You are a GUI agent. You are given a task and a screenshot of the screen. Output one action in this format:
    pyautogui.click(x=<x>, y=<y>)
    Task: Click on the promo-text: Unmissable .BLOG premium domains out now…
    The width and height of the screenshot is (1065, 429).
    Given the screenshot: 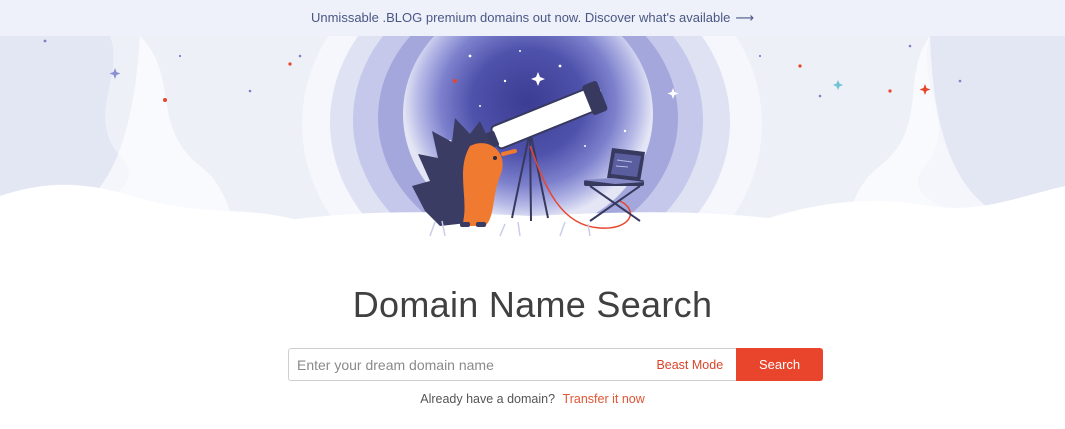 What is the action you would take?
    pyautogui.click(x=520, y=17)
    